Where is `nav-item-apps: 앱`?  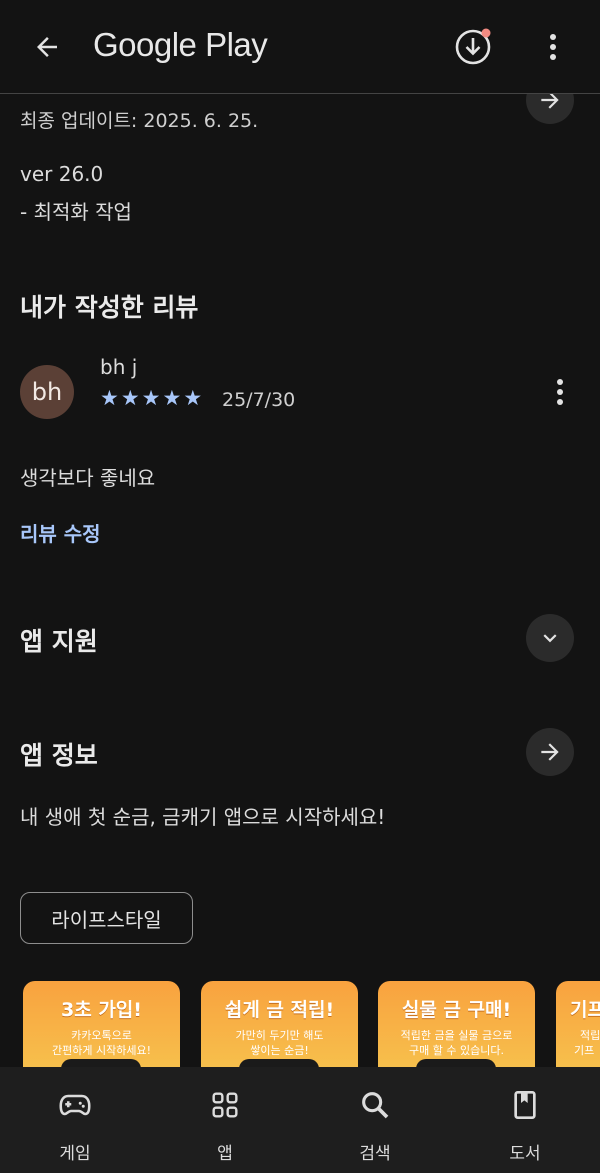
nav-item-apps: 앱 is located at coordinates (225, 1120).